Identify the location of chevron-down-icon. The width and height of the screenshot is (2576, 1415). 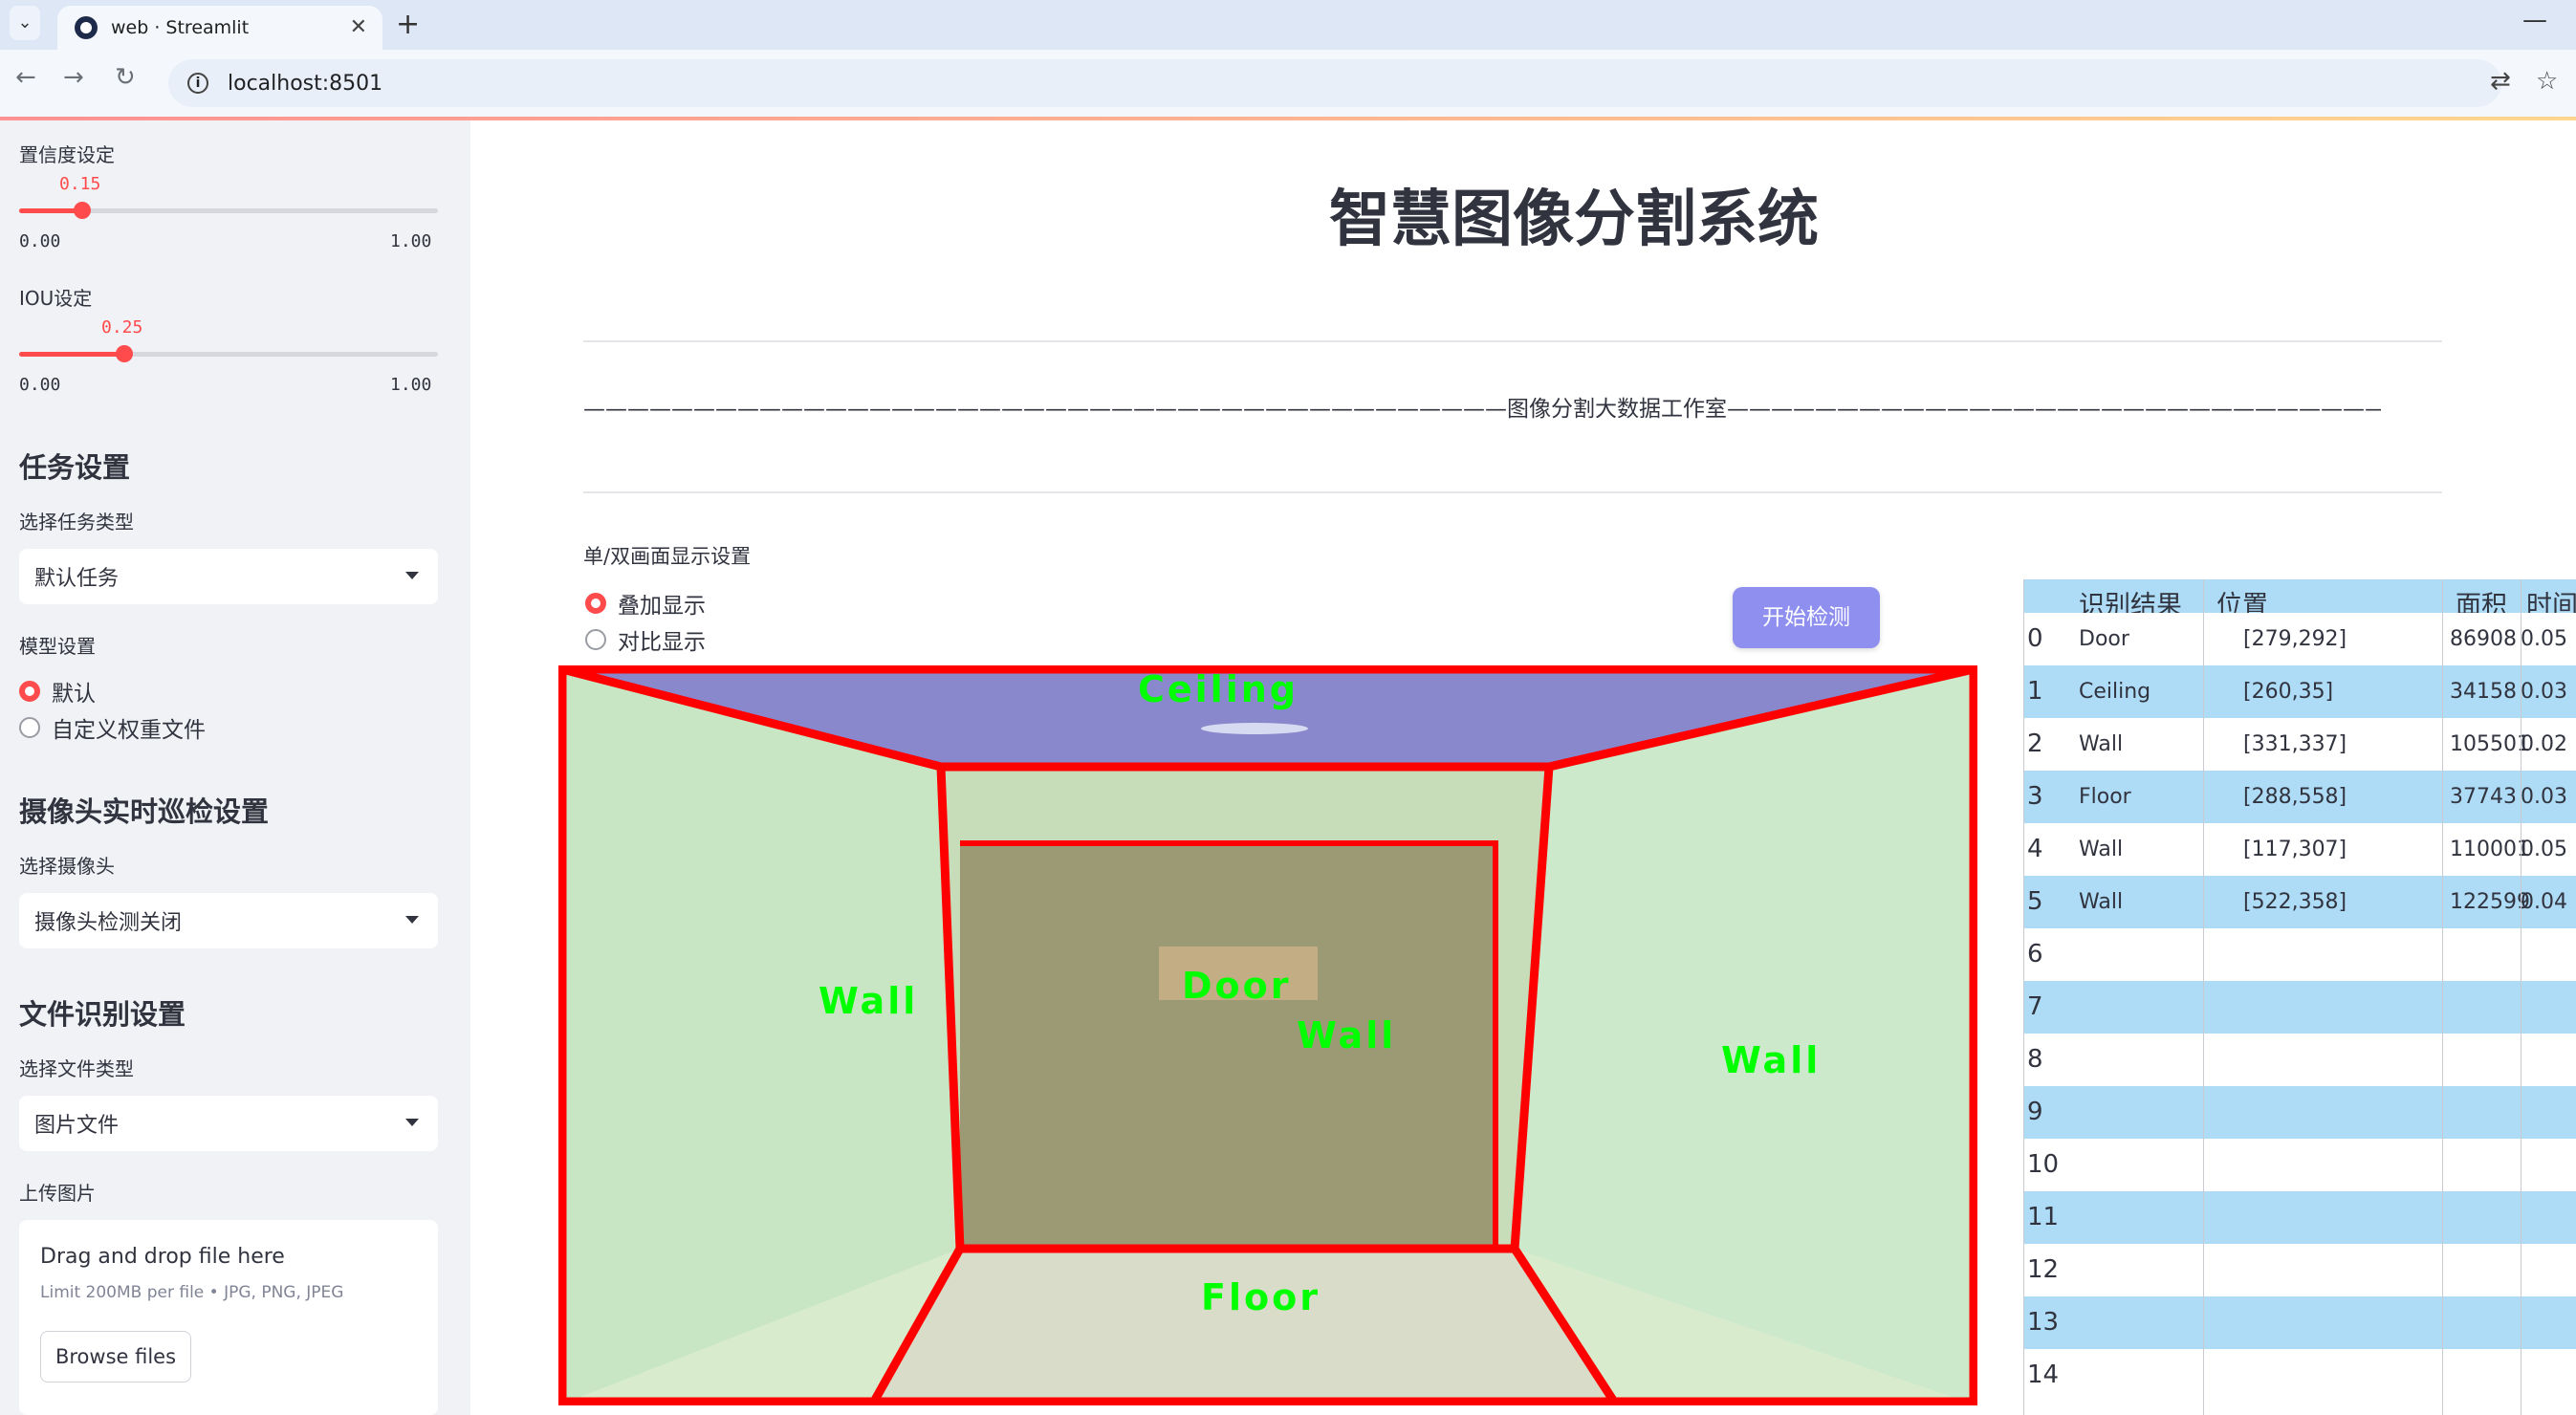
(412, 920).